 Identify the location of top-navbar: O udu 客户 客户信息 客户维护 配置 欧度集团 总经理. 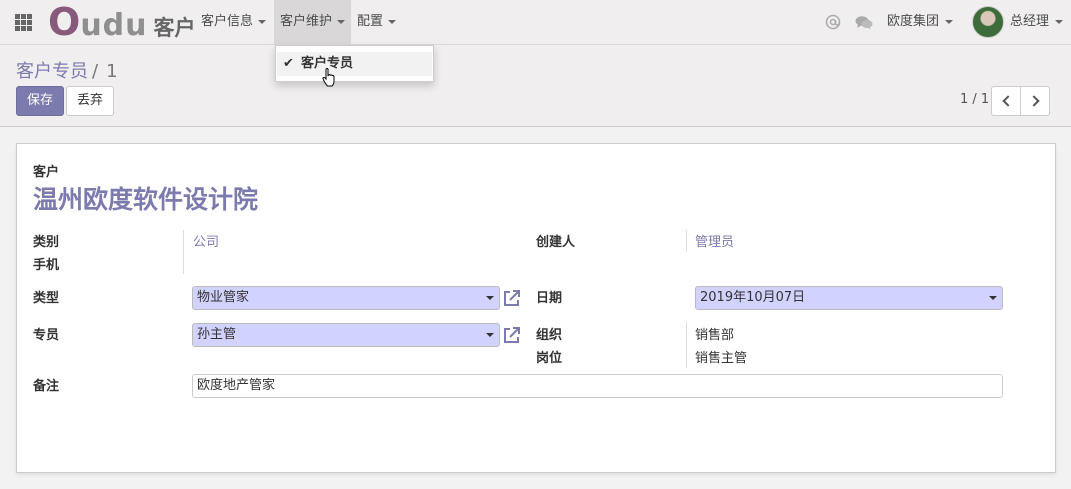
(535, 22).